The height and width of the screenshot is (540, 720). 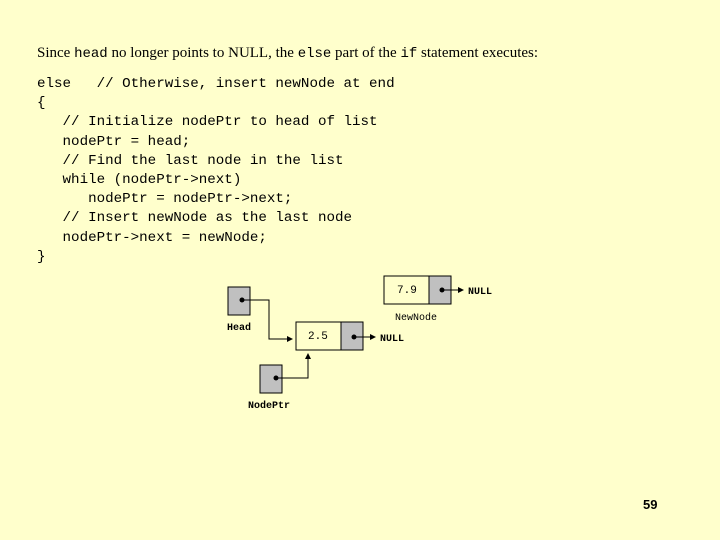 What do you see at coordinates (416, 318) in the screenshot?
I see `newnode-label: NewNode` at bounding box center [416, 318].